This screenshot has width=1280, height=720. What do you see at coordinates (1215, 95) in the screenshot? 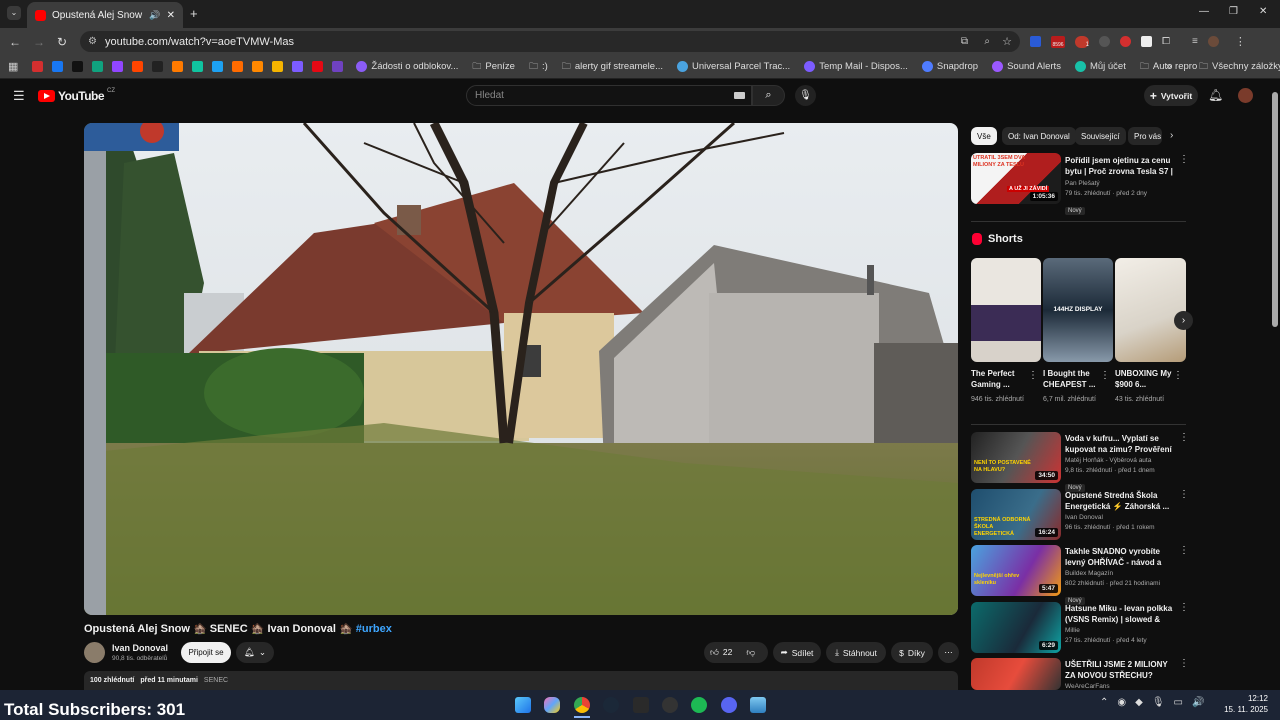
I see `notifications-bell-icon: 🔔︎` at bounding box center [1215, 95].